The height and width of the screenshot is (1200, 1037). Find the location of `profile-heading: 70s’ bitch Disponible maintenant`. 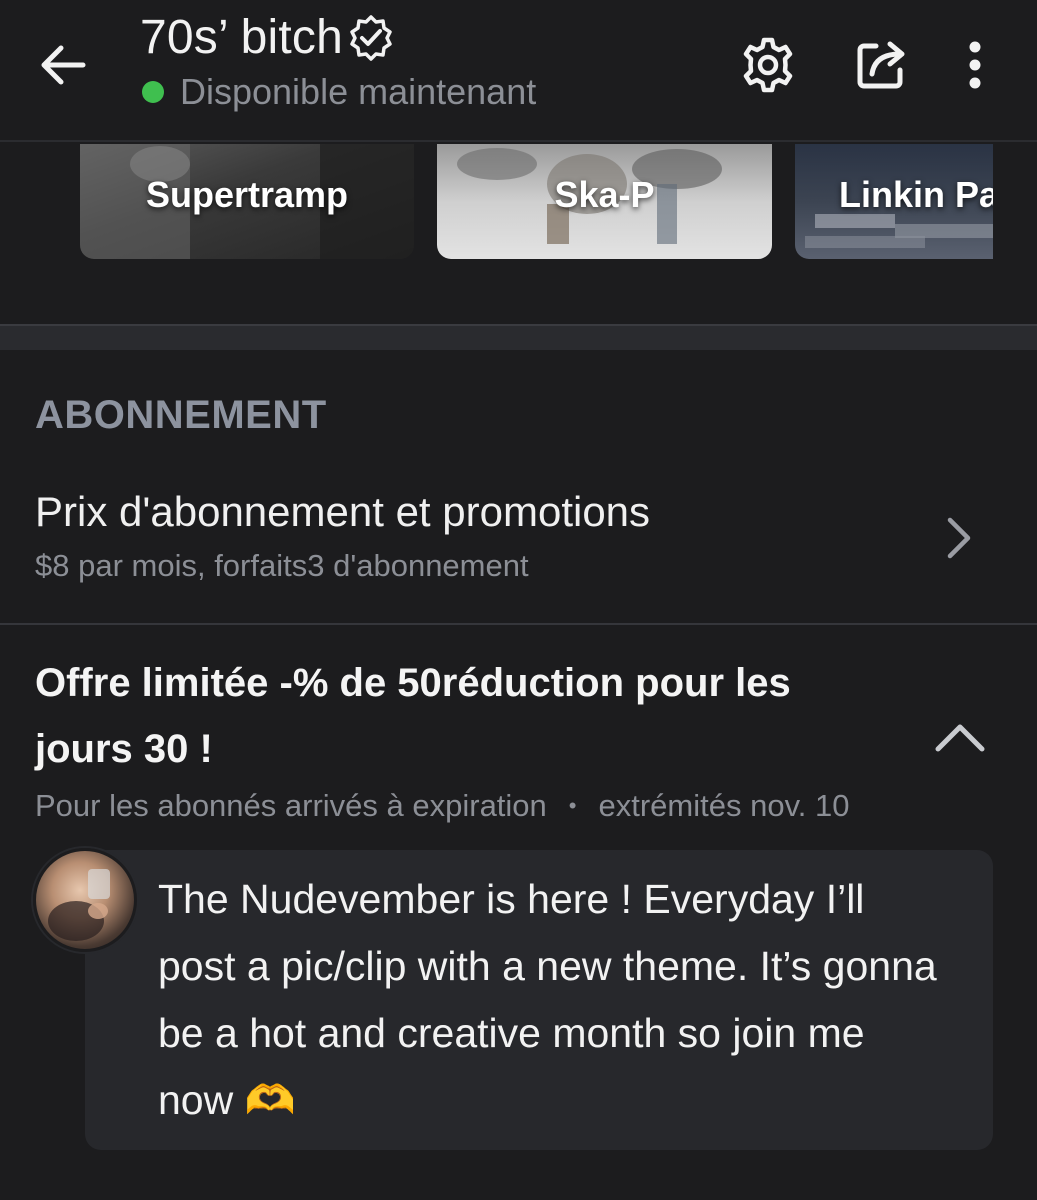

profile-heading: 70s’ bitch Disponible maintenant is located at coordinates (338, 61).